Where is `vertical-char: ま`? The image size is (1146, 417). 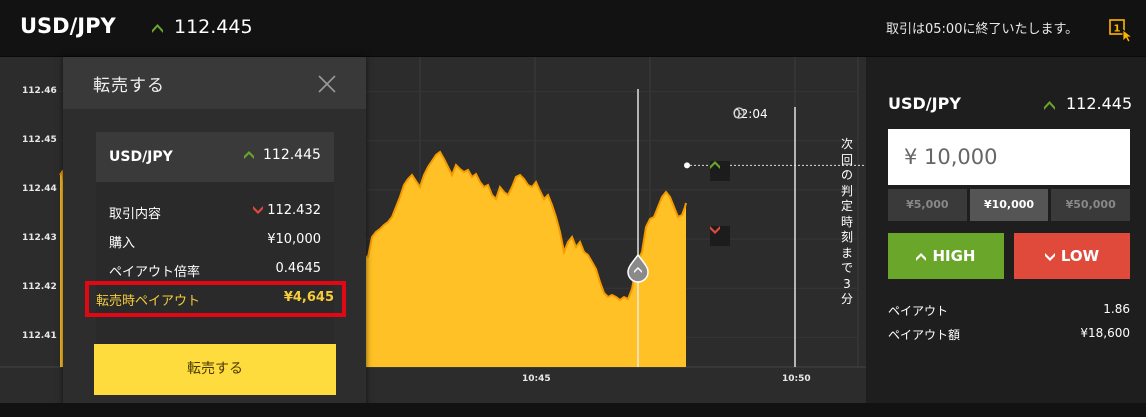 vertical-char: ま is located at coordinates (846, 252).